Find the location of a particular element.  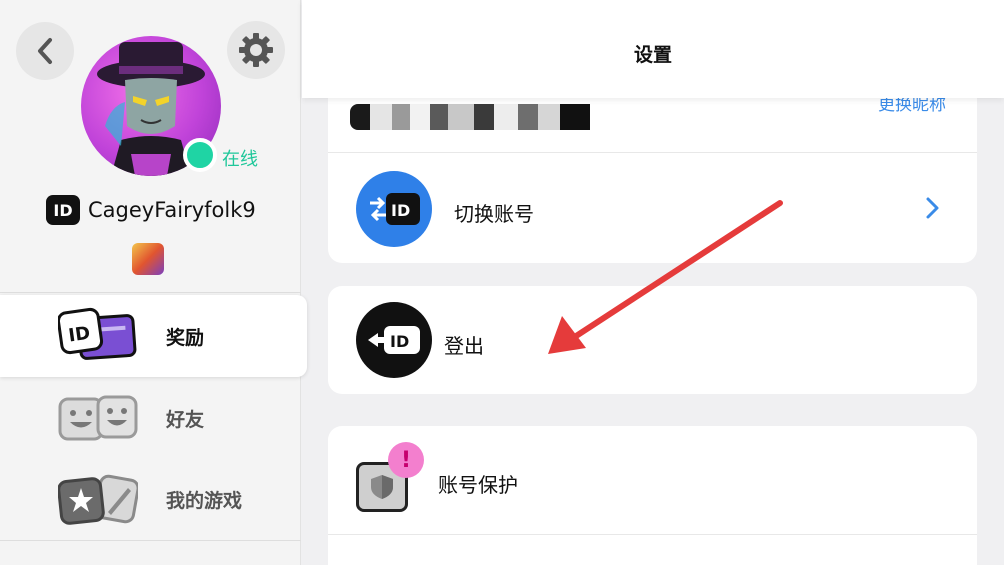

nav-item-my-games: 我的游戏 is located at coordinates (153, 499).